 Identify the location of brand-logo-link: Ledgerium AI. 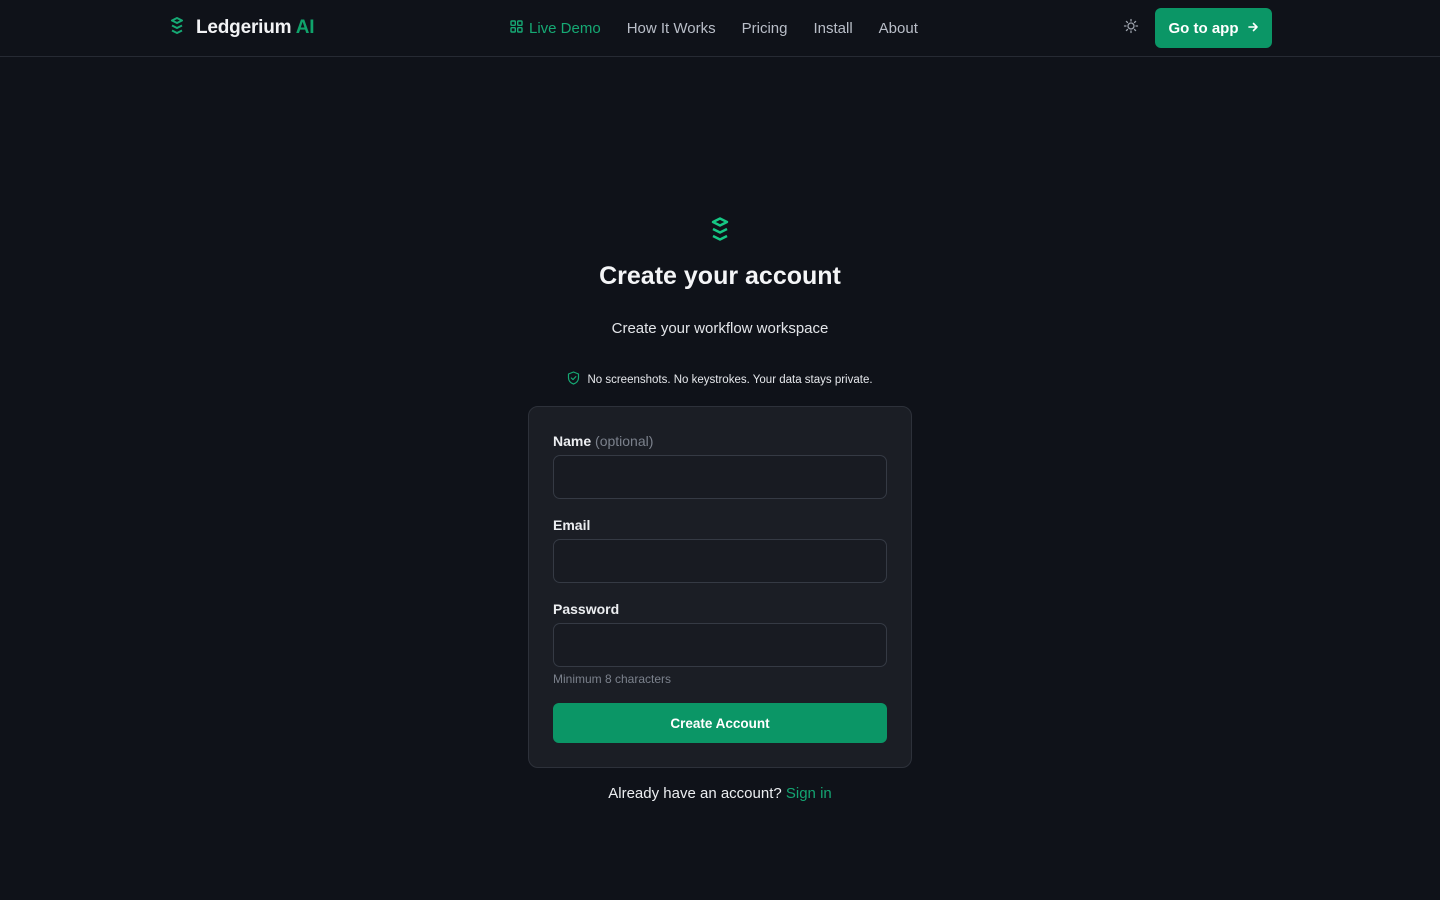
(242, 28).